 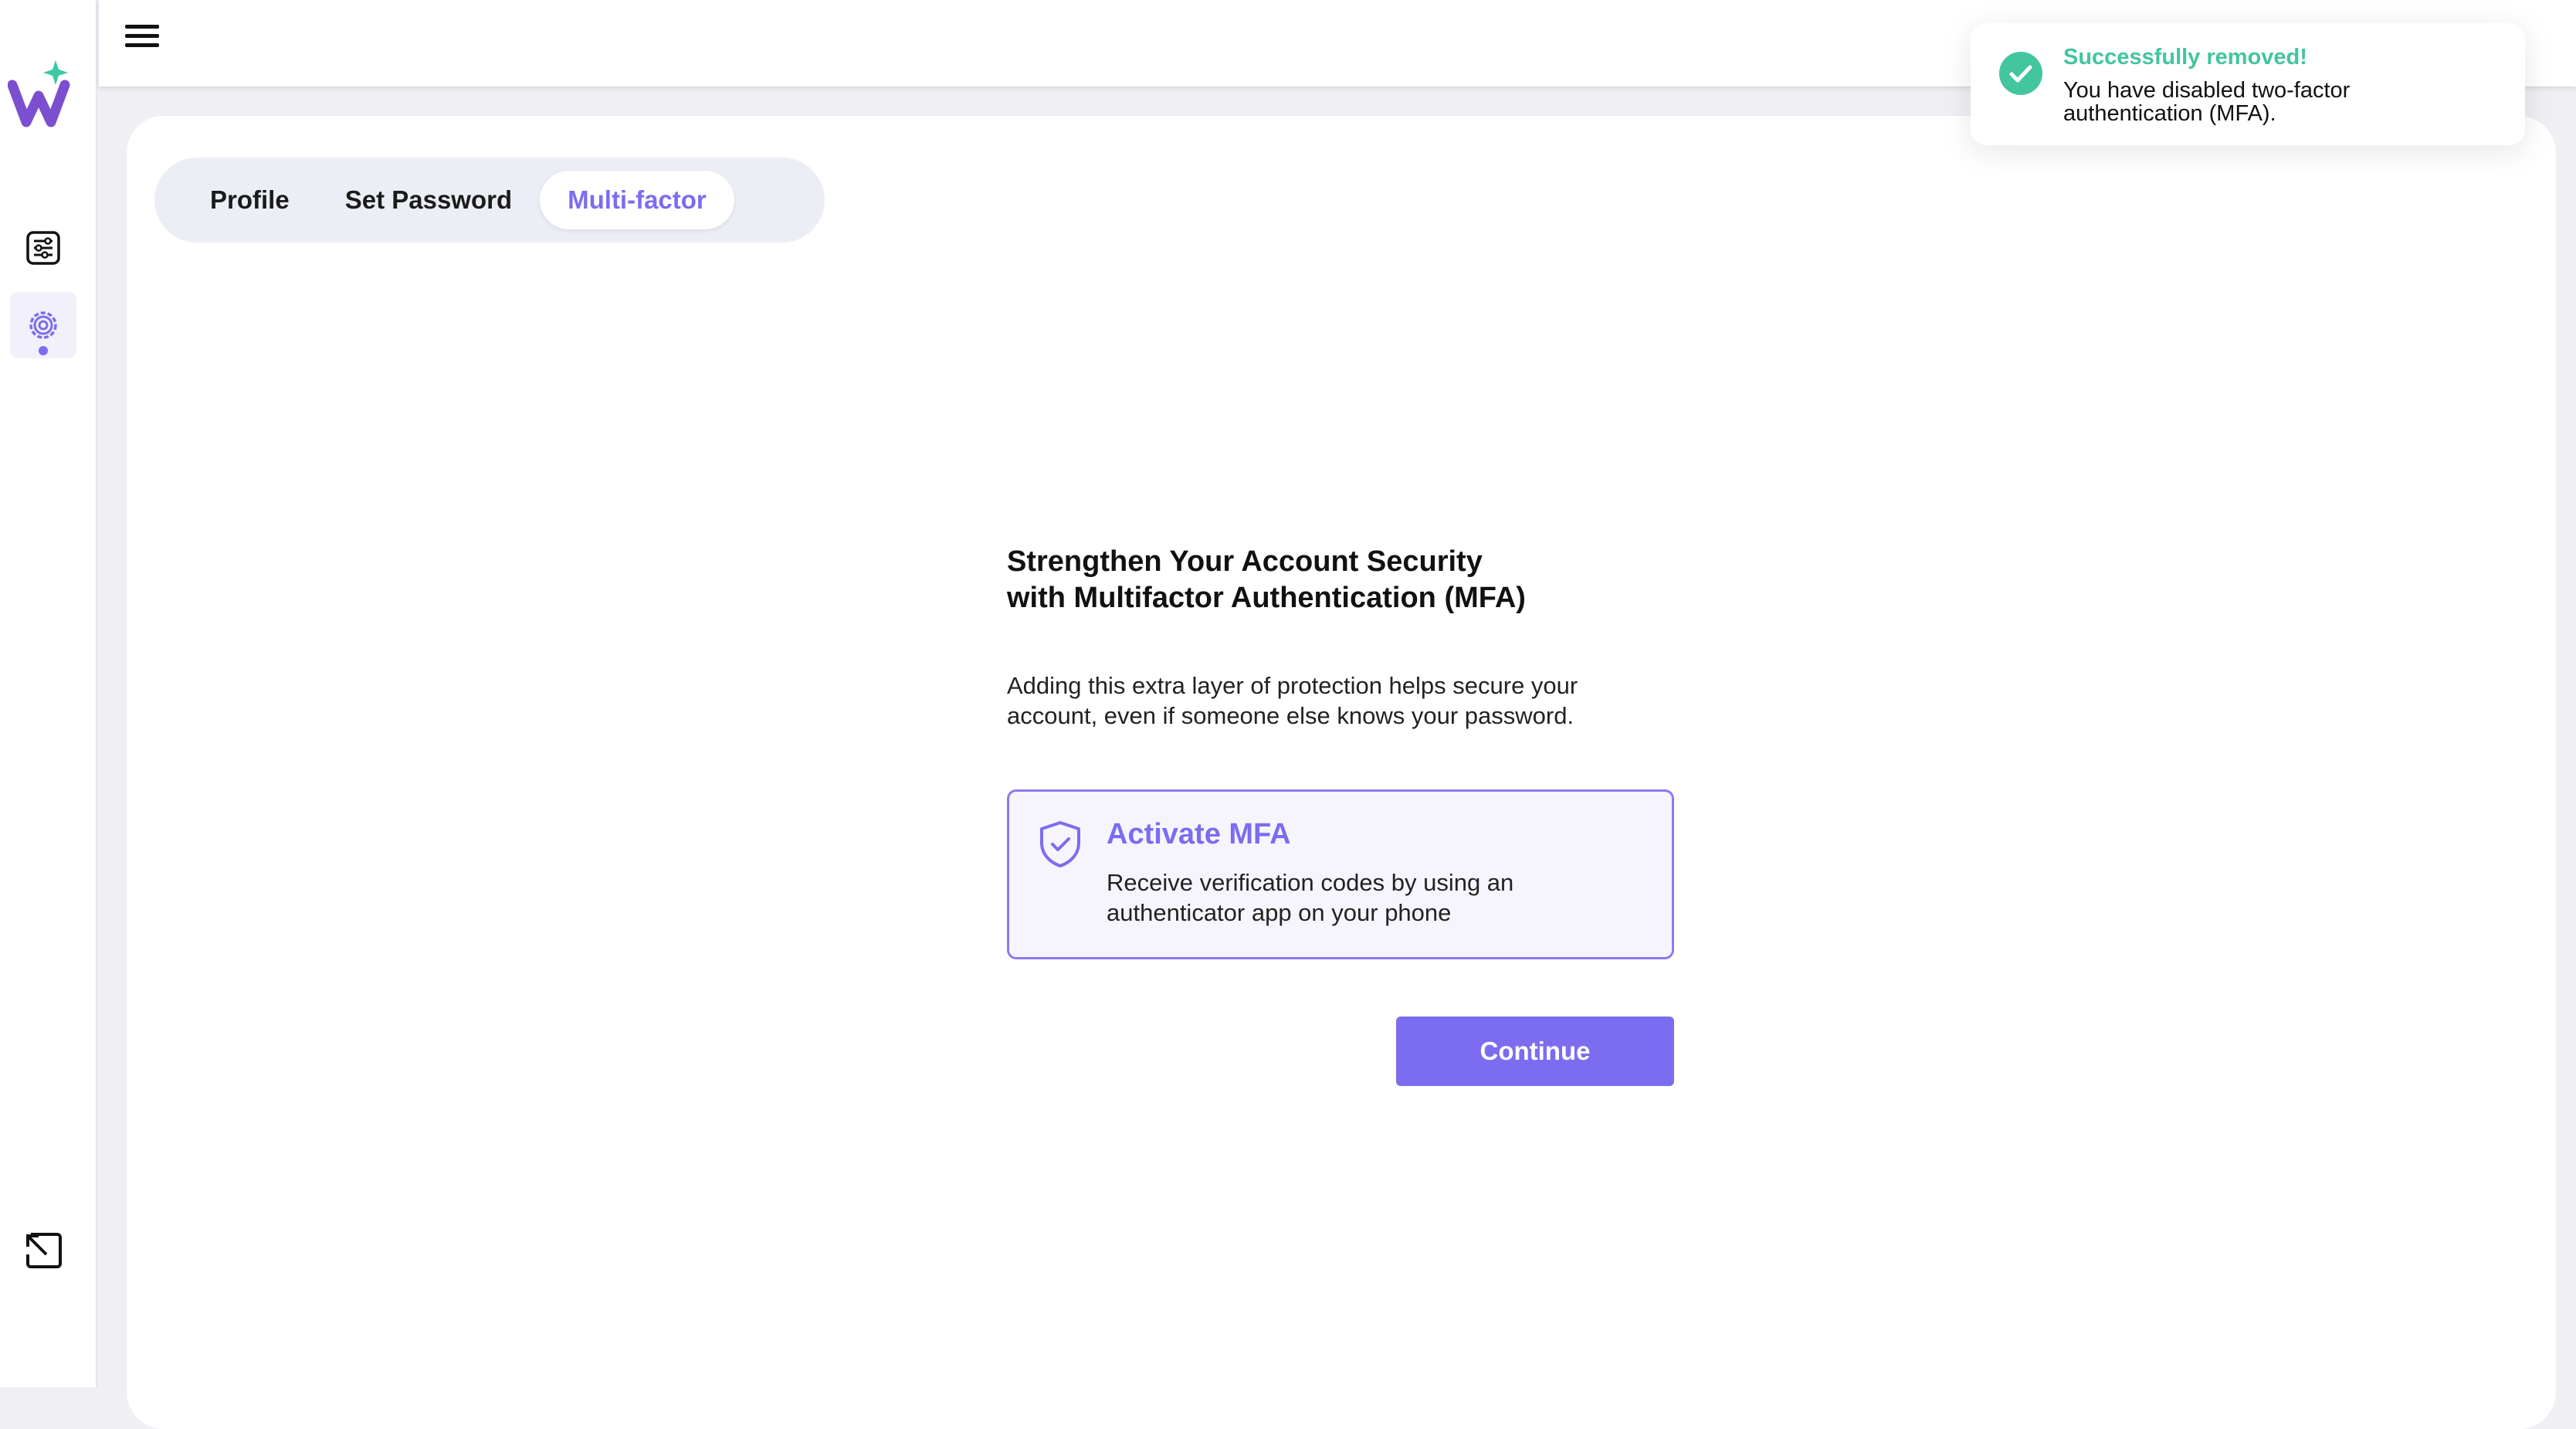 What do you see at coordinates (1060, 844) in the screenshot?
I see `shield-check-icon` at bounding box center [1060, 844].